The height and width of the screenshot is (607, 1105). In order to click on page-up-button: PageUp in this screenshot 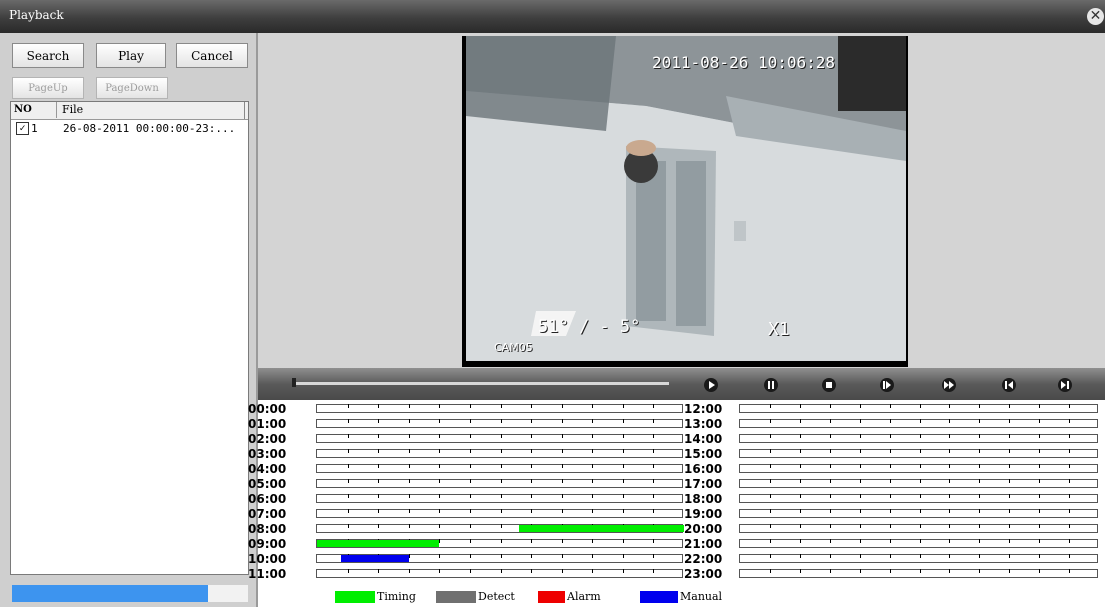, I will do `click(48, 88)`.